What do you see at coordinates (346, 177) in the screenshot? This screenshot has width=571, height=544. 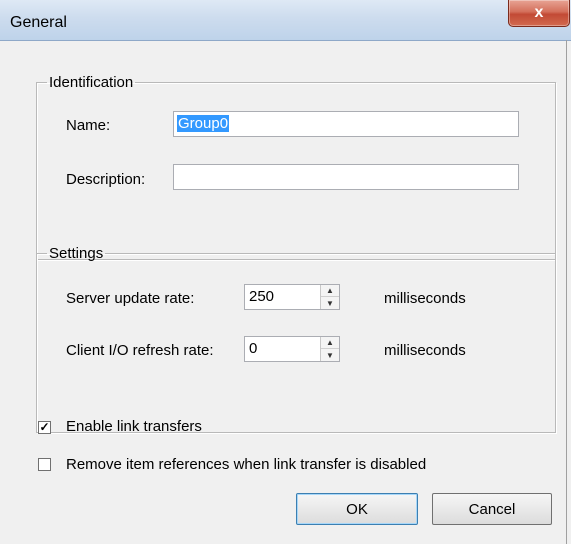 I see `description-input` at bounding box center [346, 177].